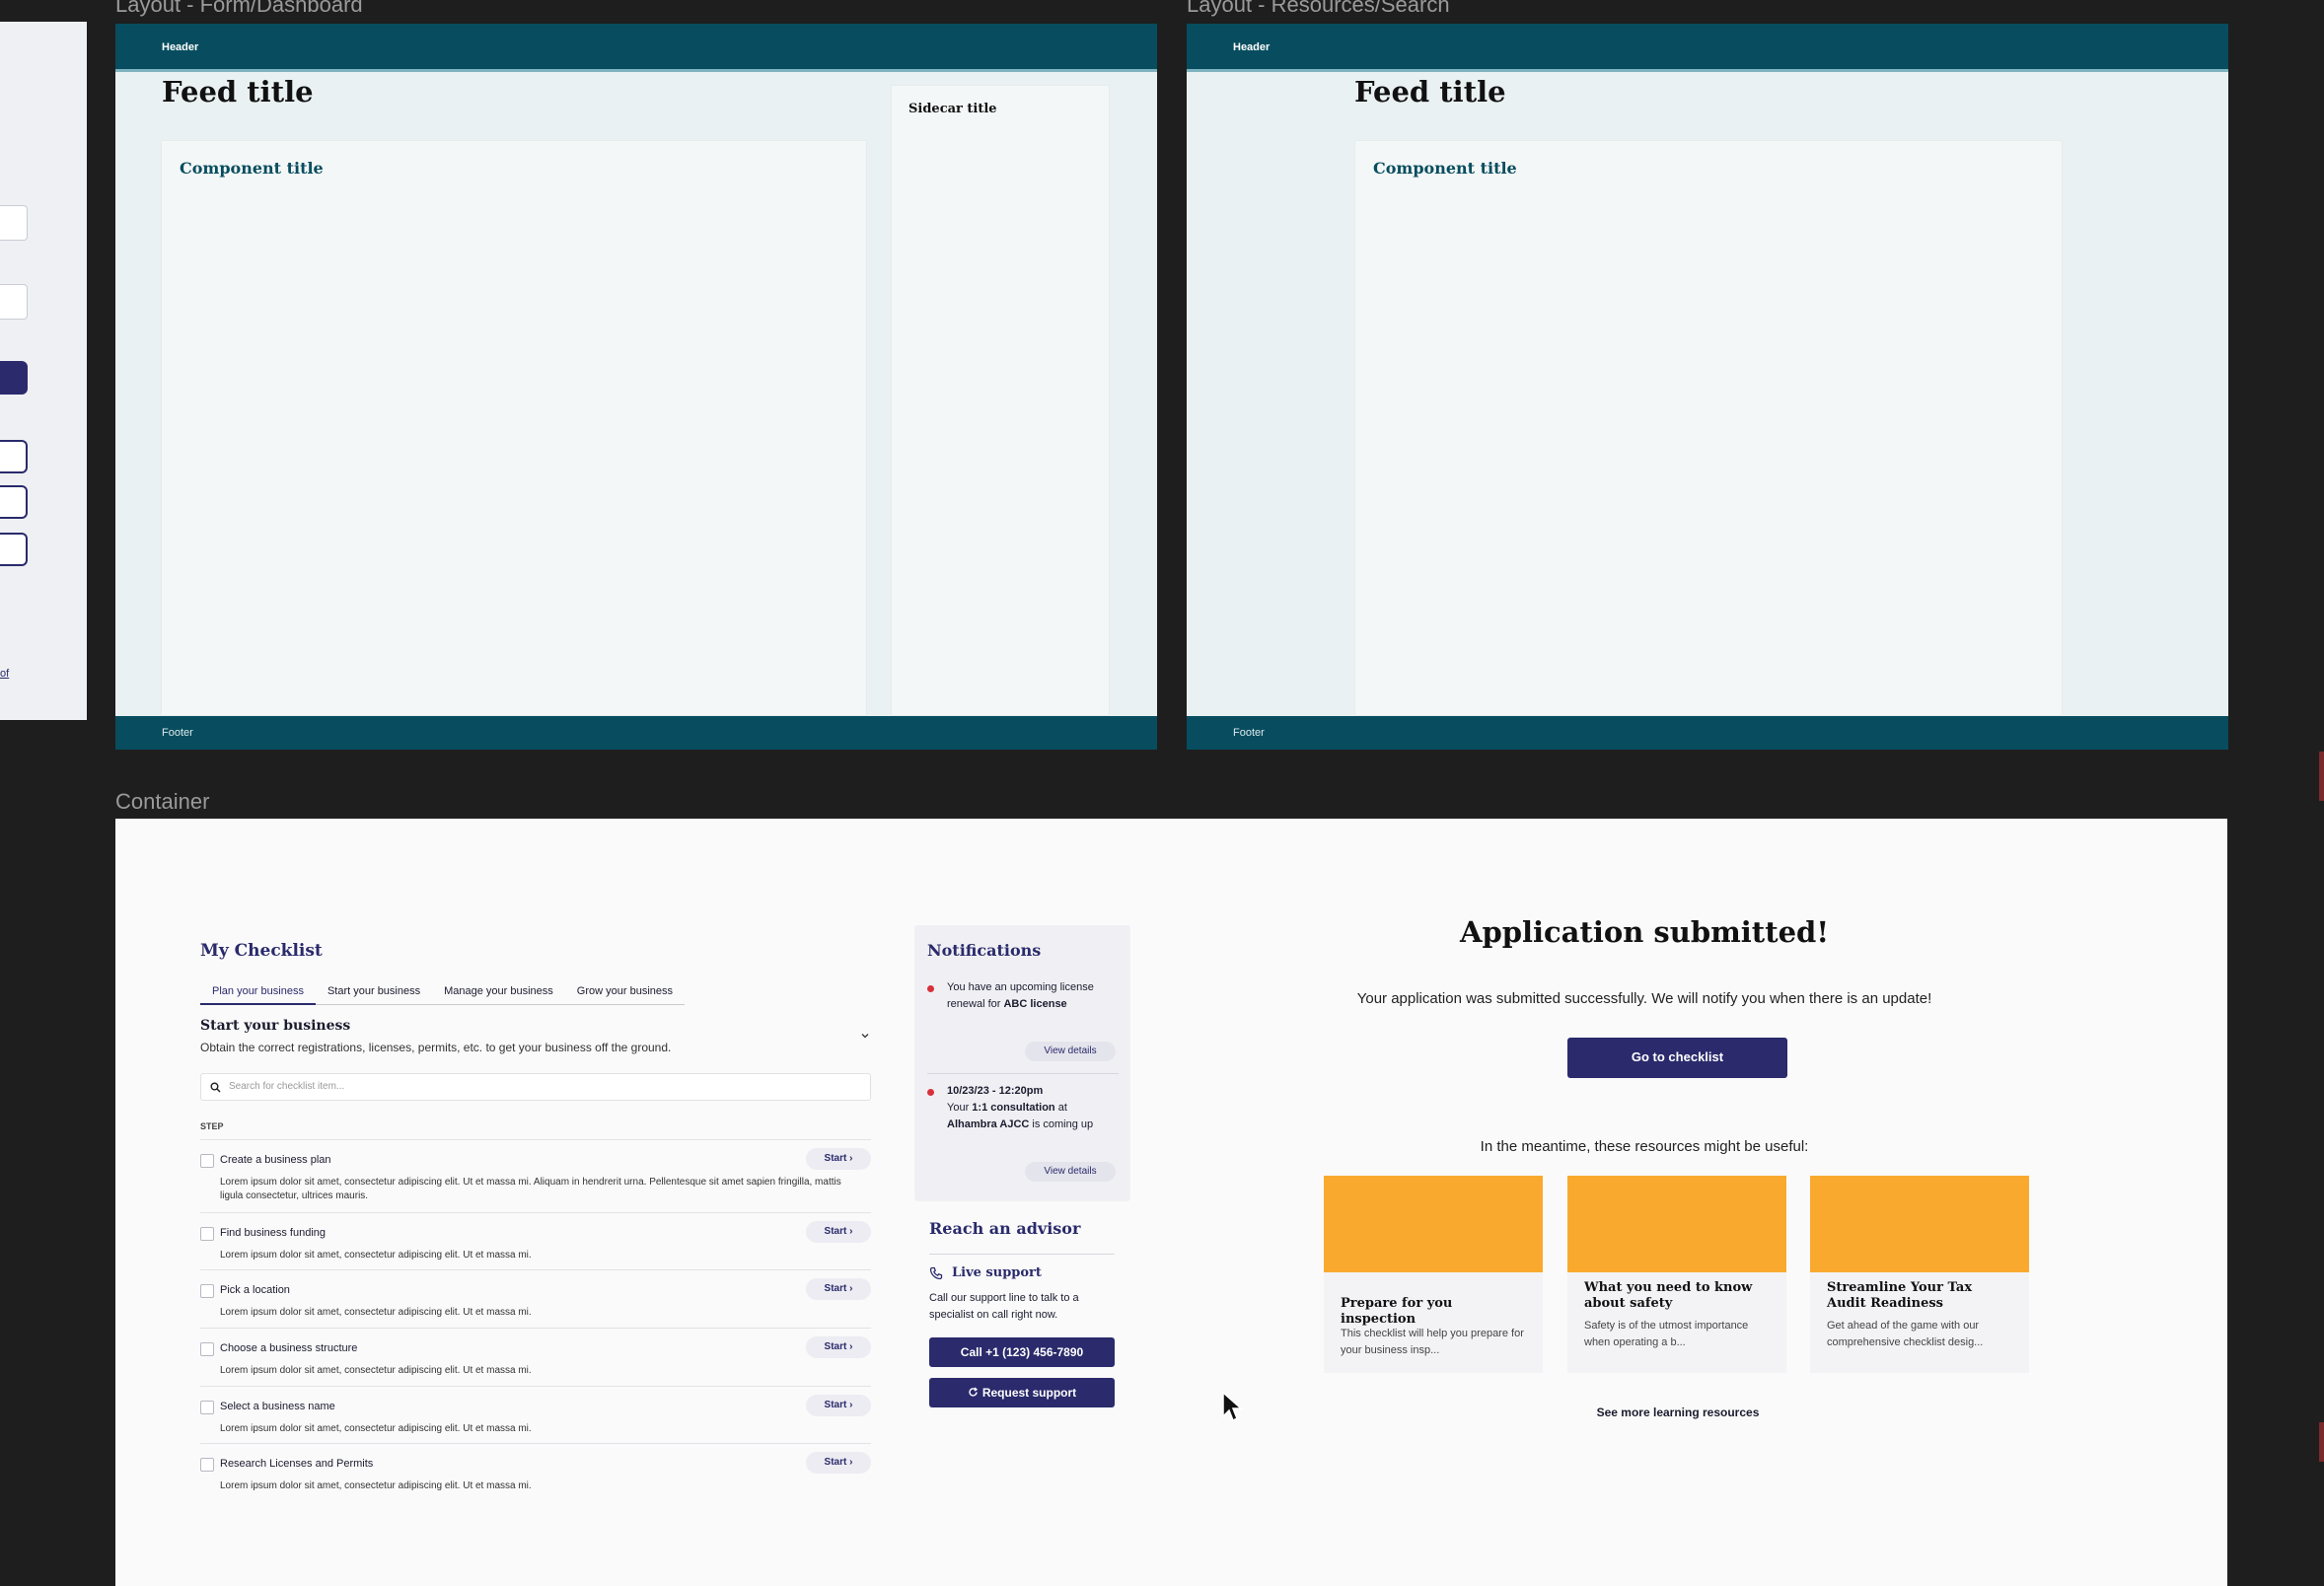 The height and width of the screenshot is (1586, 2324). I want to click on step-name: Select a business name, so click(277, 1406).